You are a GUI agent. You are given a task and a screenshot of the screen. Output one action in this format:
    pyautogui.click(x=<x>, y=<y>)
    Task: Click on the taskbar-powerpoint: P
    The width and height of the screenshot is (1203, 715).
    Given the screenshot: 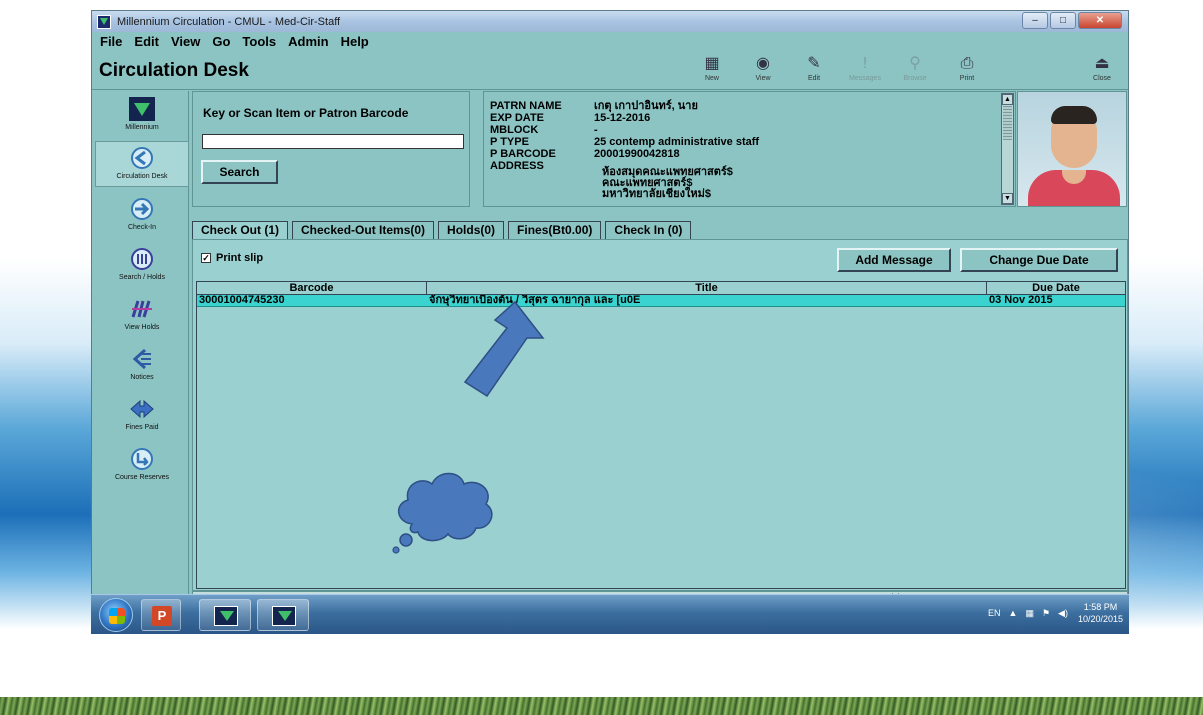 What is the action you would take?
    pyautogui.click(x=161, y=615)
    